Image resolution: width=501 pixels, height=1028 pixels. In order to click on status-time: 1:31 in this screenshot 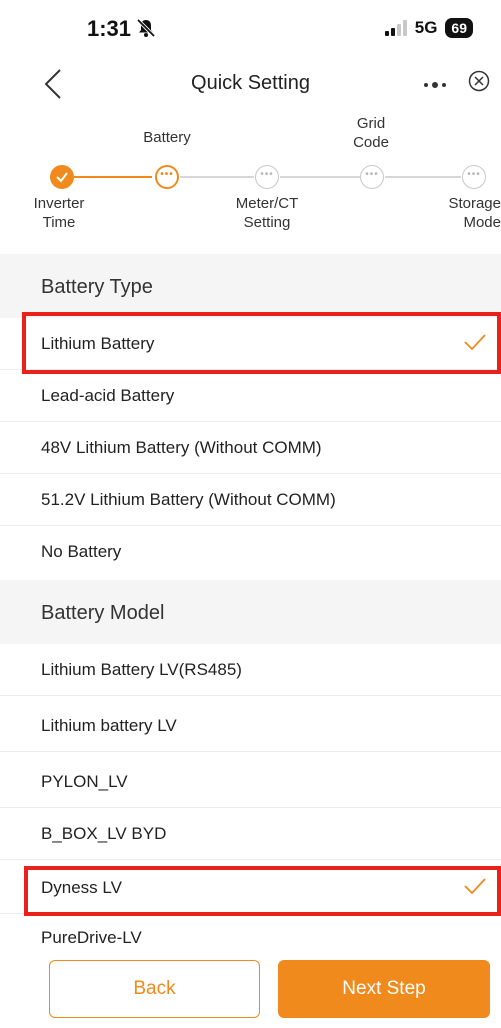, I will do `click(109, 28)`.